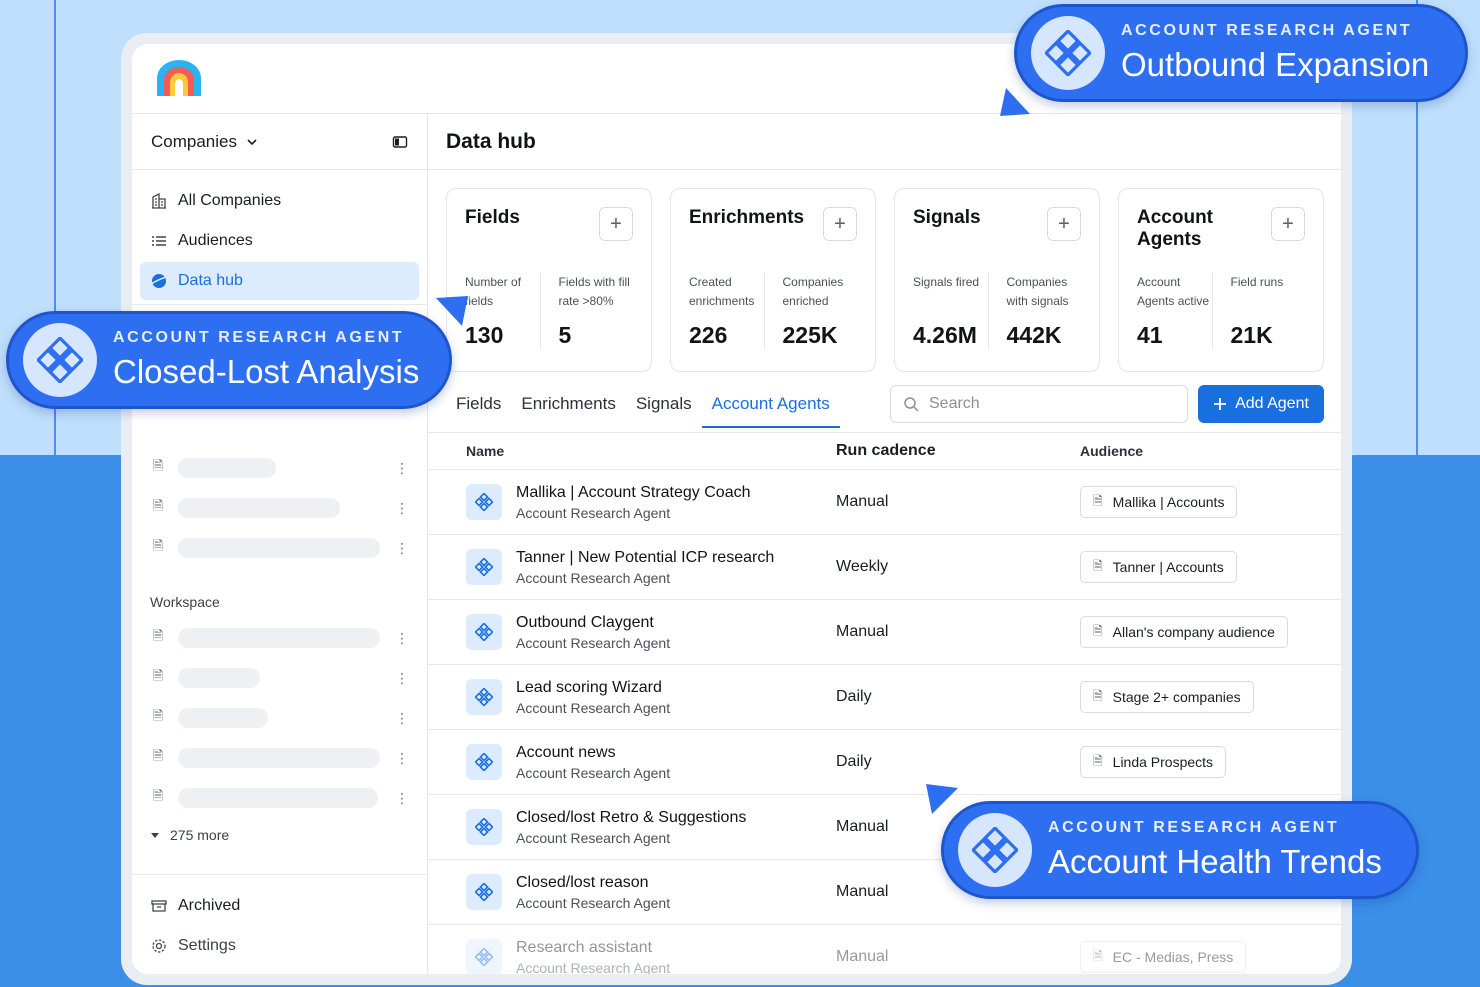 The image size is (1480, 987). What do you see at coordinates (1210, 451) in the screenshot?
I see `column-header-audience: Audience` at bounding box center [1210, 451].